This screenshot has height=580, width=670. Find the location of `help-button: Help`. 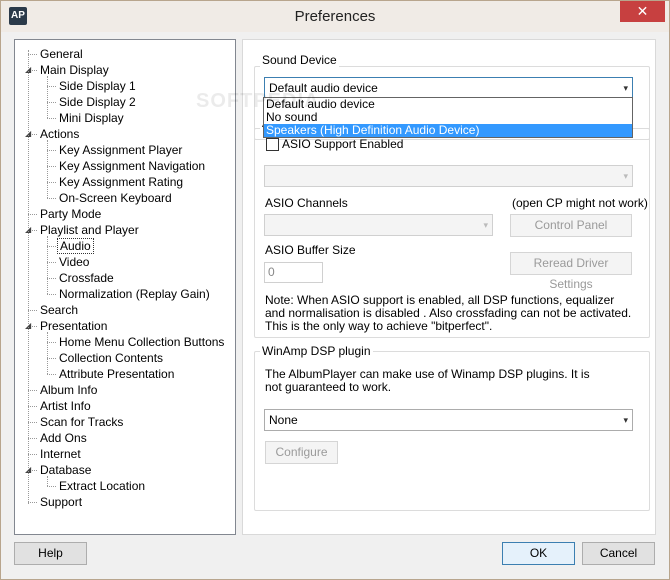

help-button: Help is located at coordinates (50, 553).